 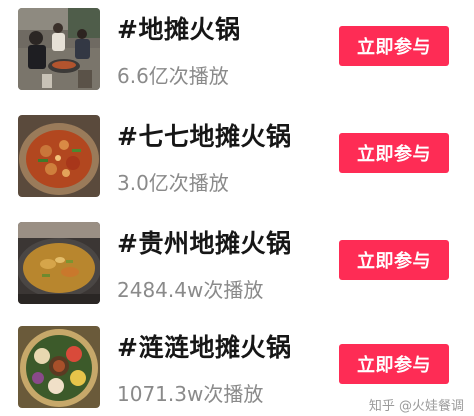 What do you see at coordinates (178, 28) in the screenshot?
I see `topic-title: #地摊火锅` at bounding box center [178, 28].